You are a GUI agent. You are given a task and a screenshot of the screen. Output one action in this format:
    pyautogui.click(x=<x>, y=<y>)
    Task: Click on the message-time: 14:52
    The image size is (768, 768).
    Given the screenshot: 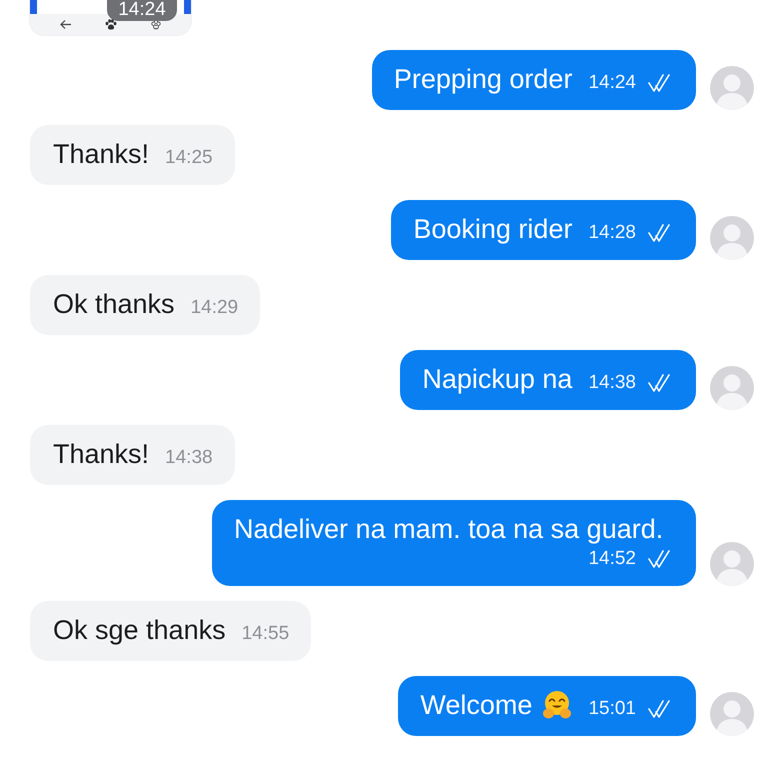 What is the action you would take?
    pyautogui.click(x=612, y=559)
    